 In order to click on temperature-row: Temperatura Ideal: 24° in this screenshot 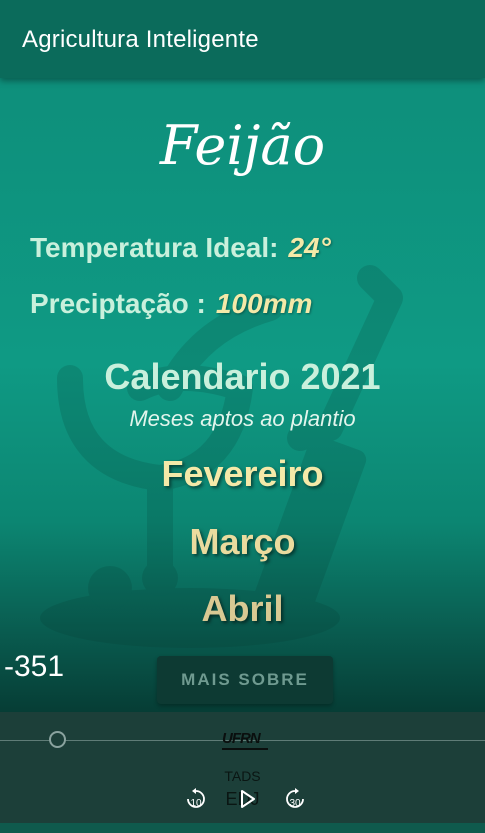, I will do `click(180, 248)`.